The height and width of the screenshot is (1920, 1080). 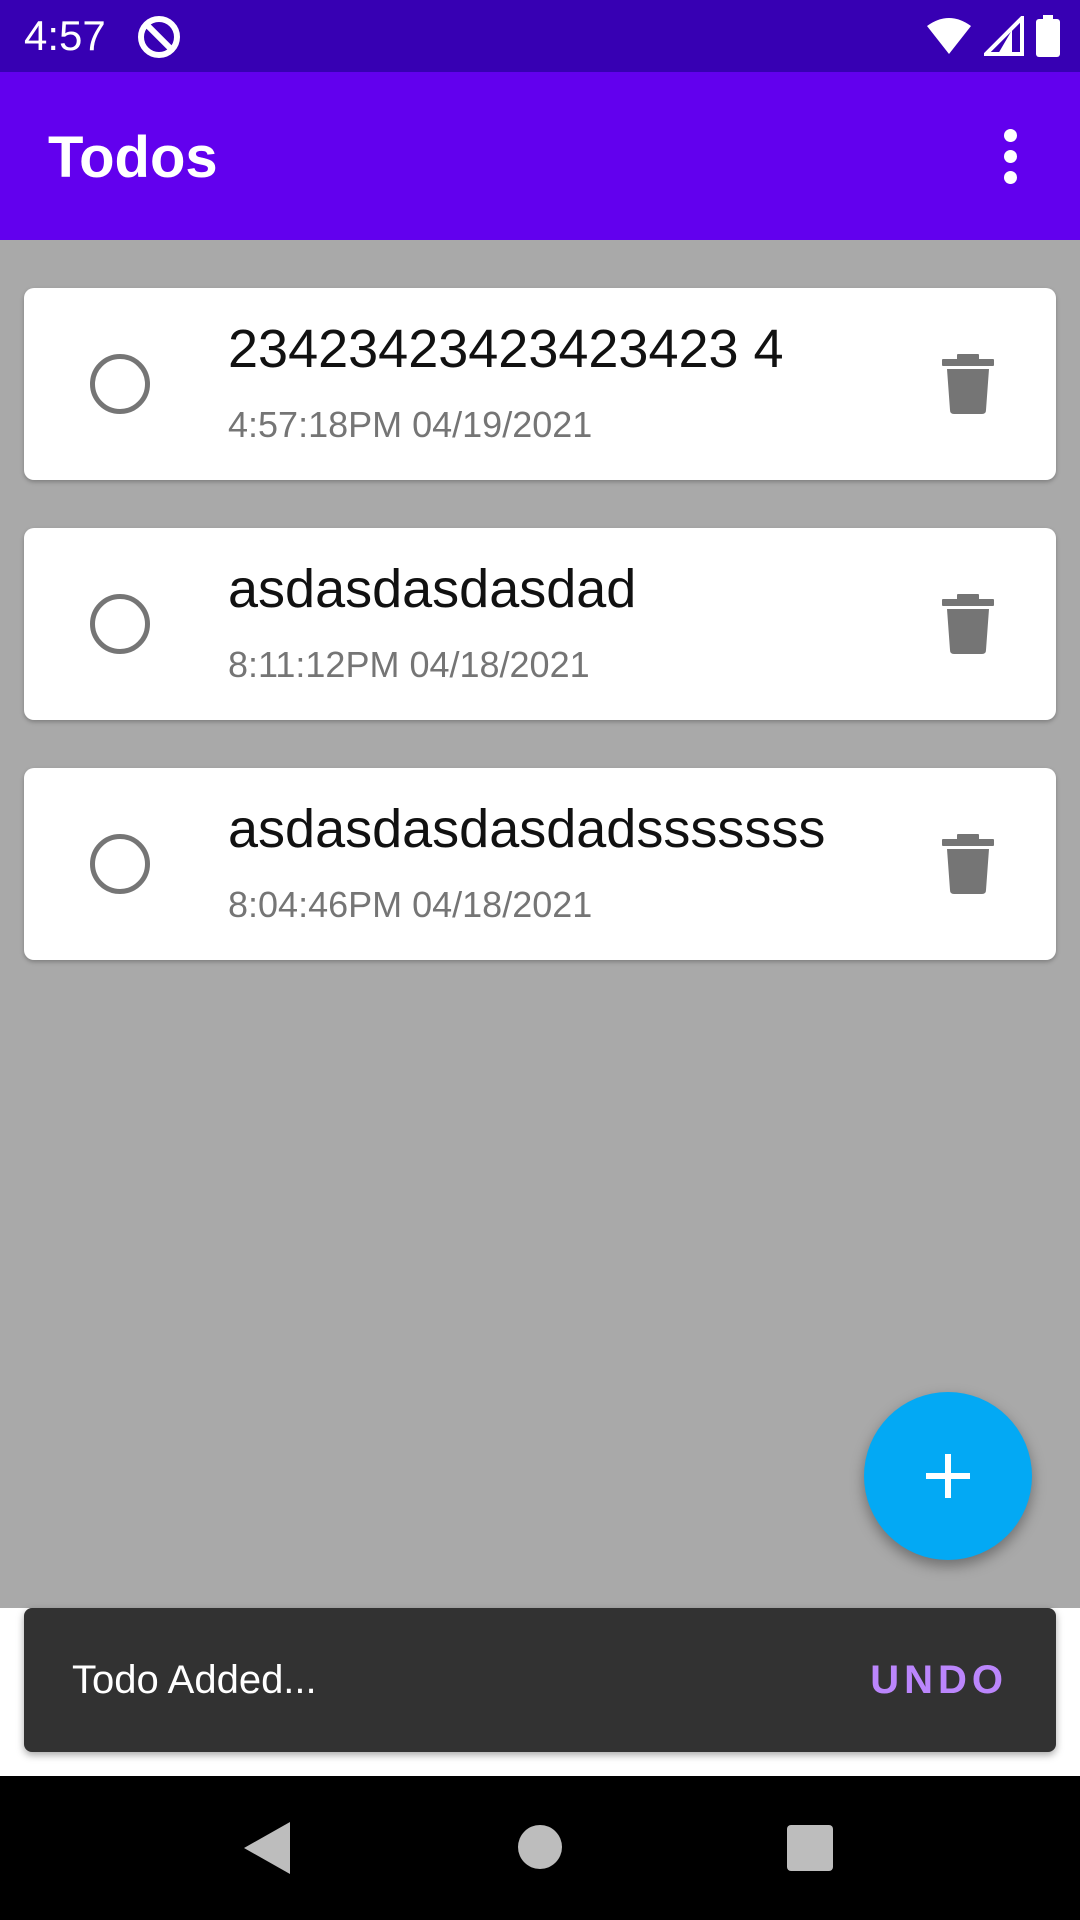 What do you see at coordinates (540, 156) in the screenshot?
I see `app-bar: Todos` at bounding box center [540, 156].